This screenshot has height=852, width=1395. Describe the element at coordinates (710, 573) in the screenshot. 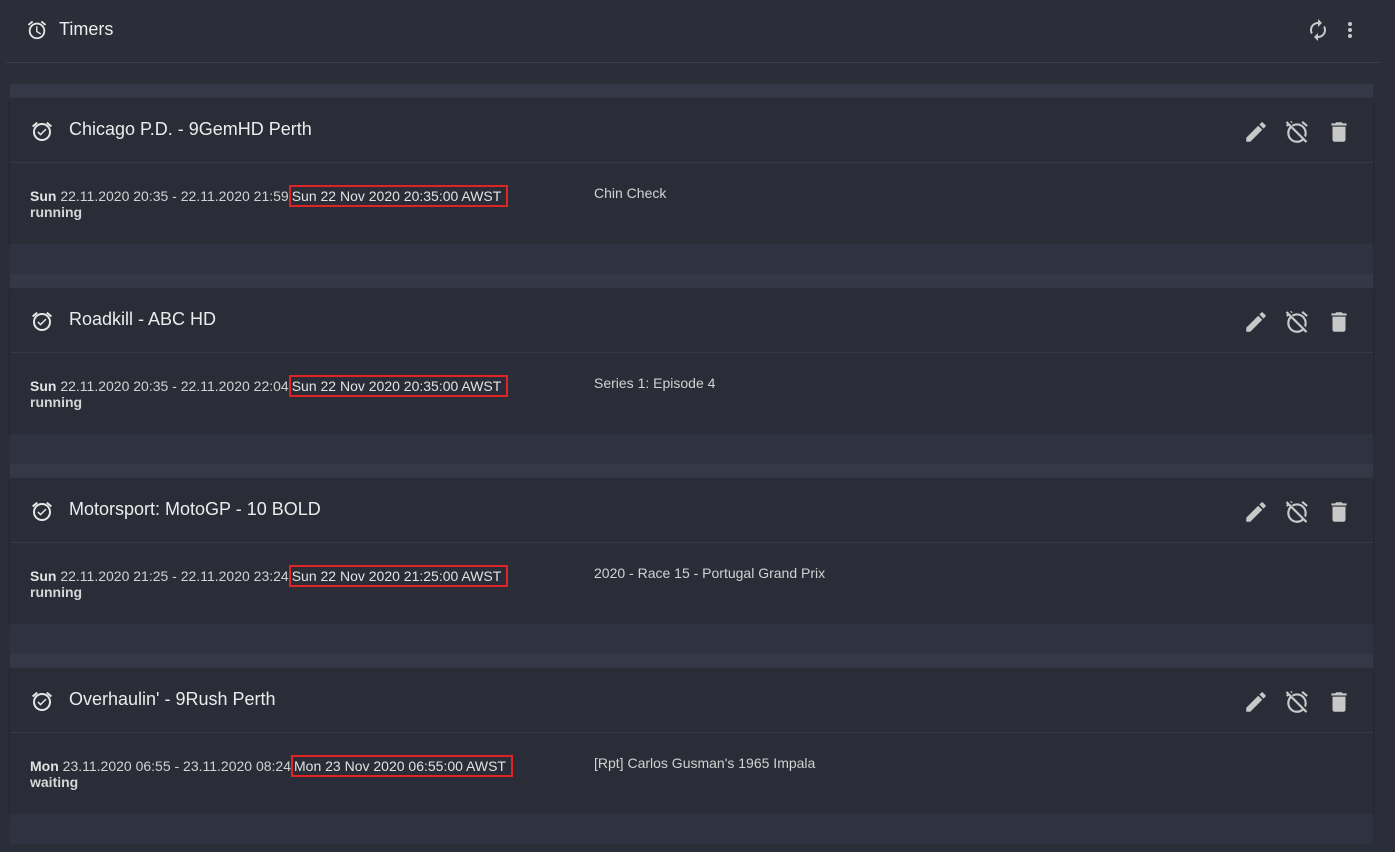

I see `timer-description: 2020 - Race 15 - Portugal Grand Prix` at that location.